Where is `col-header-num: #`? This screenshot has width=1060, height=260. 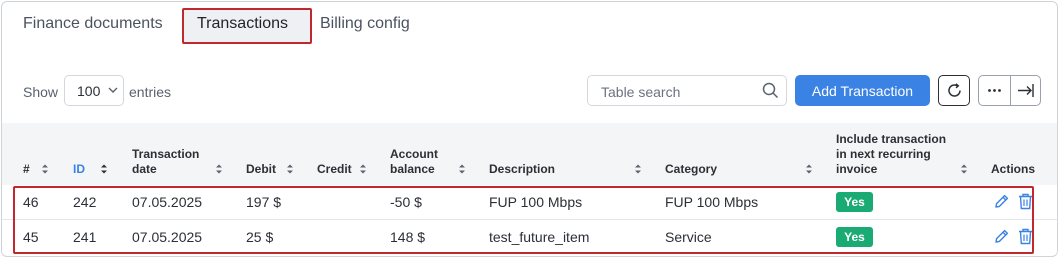 col-header-num: # is located at coordinates (26, 169).